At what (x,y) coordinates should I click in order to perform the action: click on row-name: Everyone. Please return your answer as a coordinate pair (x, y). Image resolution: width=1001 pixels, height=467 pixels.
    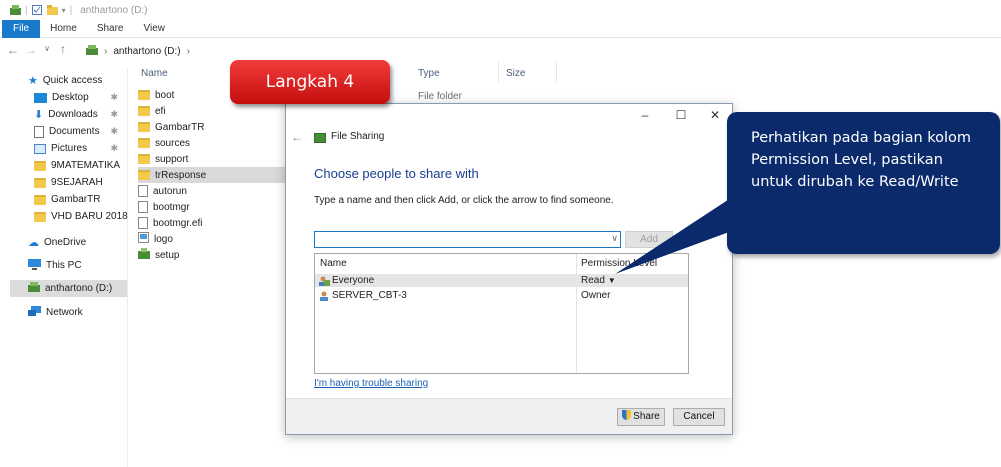
    Looking at the image, I should click on (346, 280).